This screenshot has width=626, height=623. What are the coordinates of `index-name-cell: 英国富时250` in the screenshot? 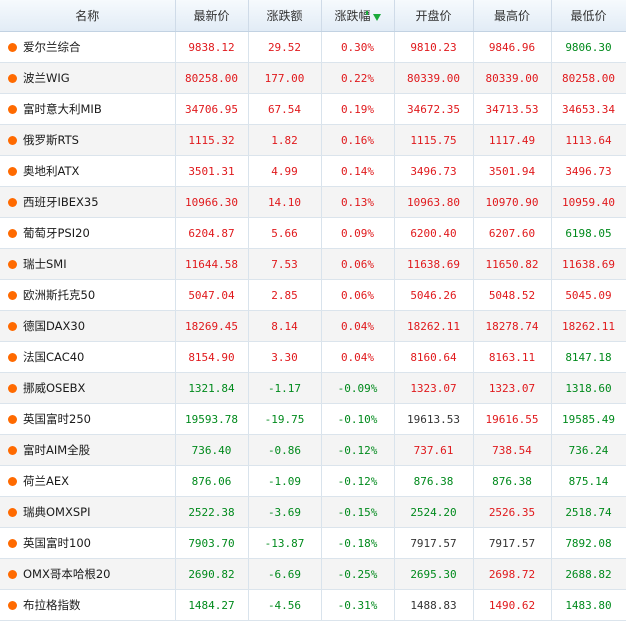 It's located at (88, 419).